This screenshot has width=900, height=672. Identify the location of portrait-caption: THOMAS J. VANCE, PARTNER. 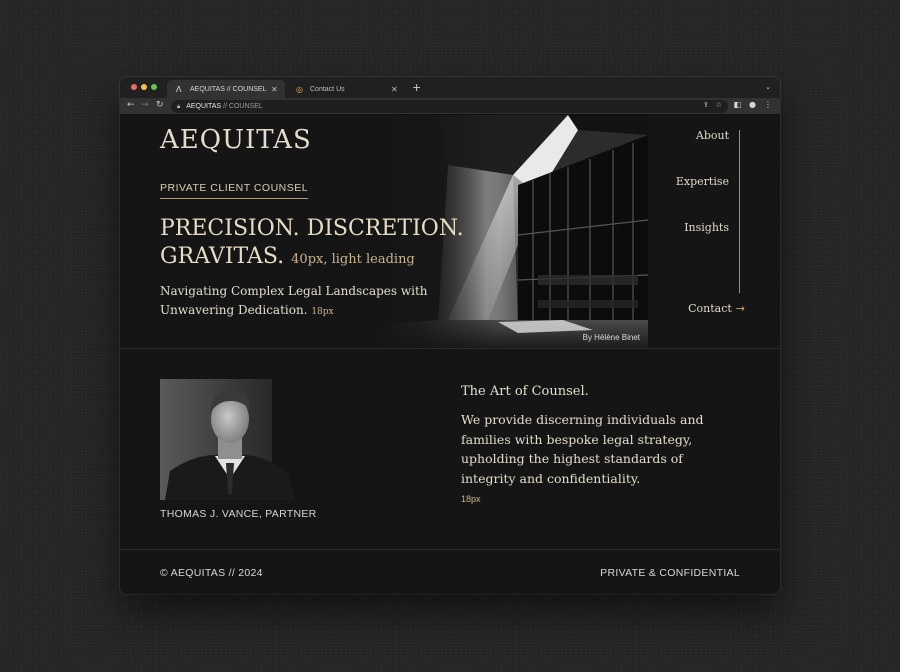
(238, 514).